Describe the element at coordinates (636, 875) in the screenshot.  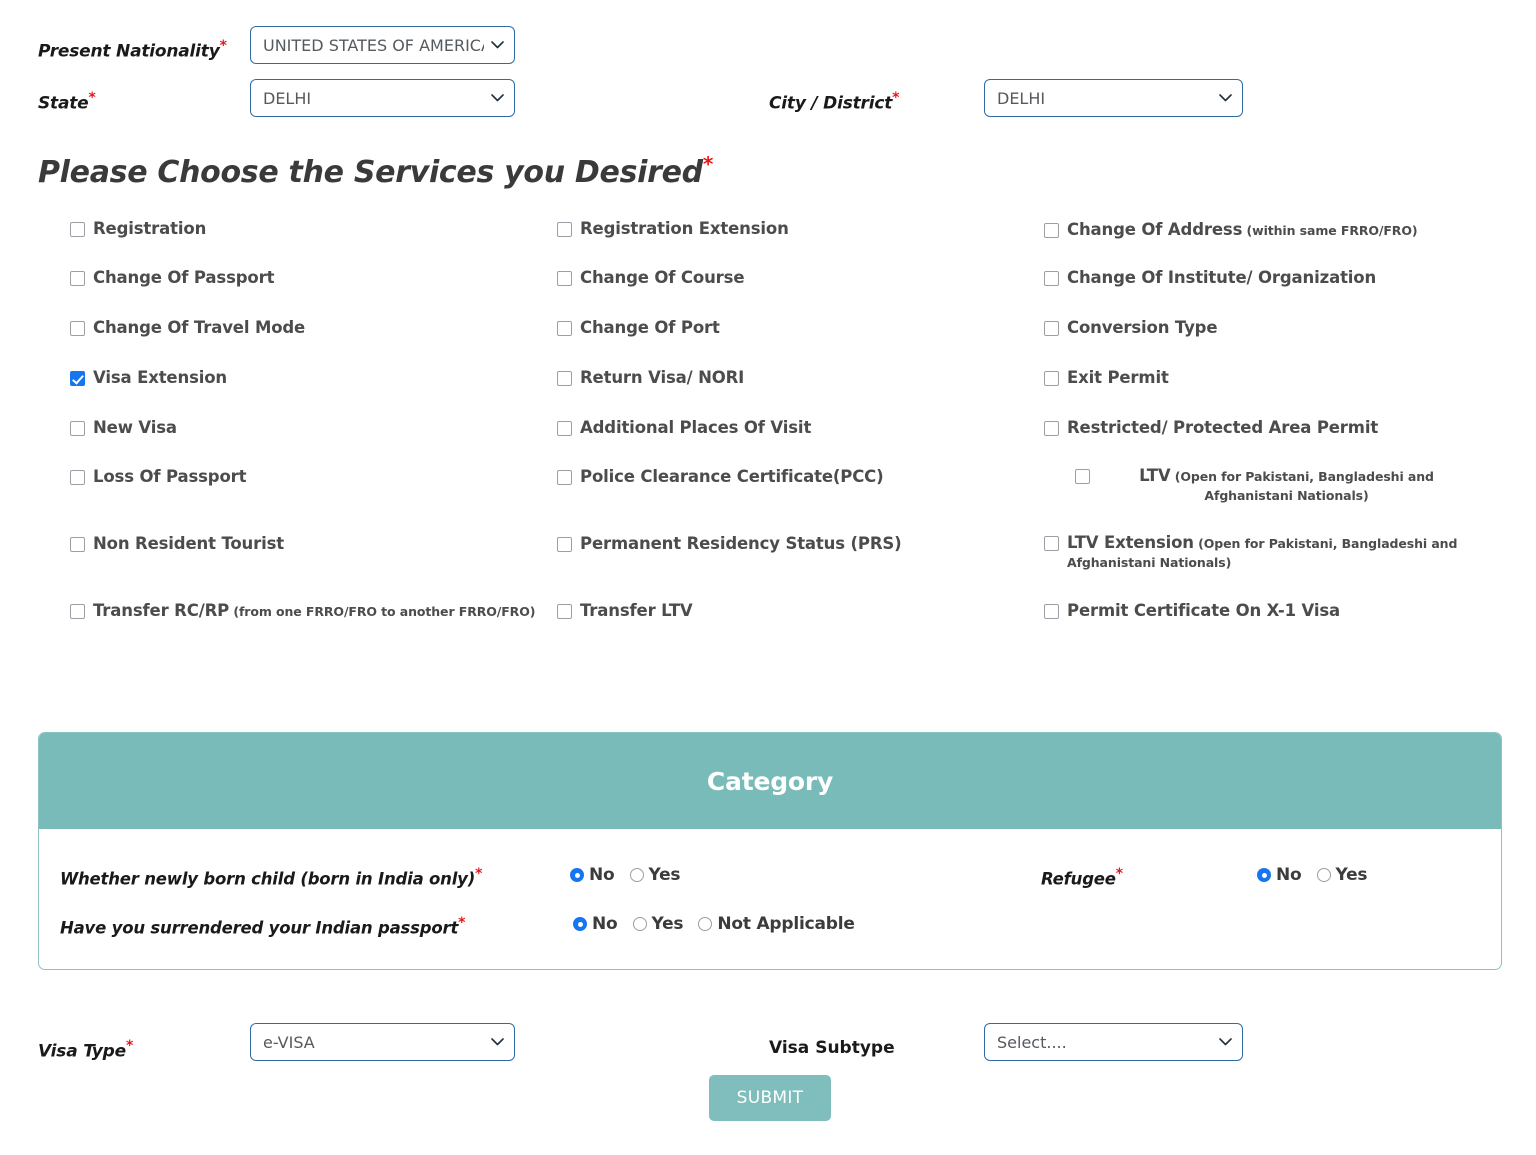
I see `newborn-child-radio-yes` at that location.